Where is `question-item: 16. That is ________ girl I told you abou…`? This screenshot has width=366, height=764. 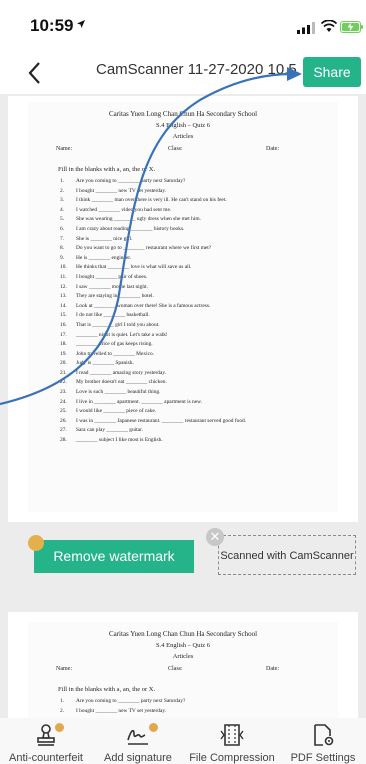
question-item: 16. That is ________ girl I told you abou… is located at coordinates (199, 326).